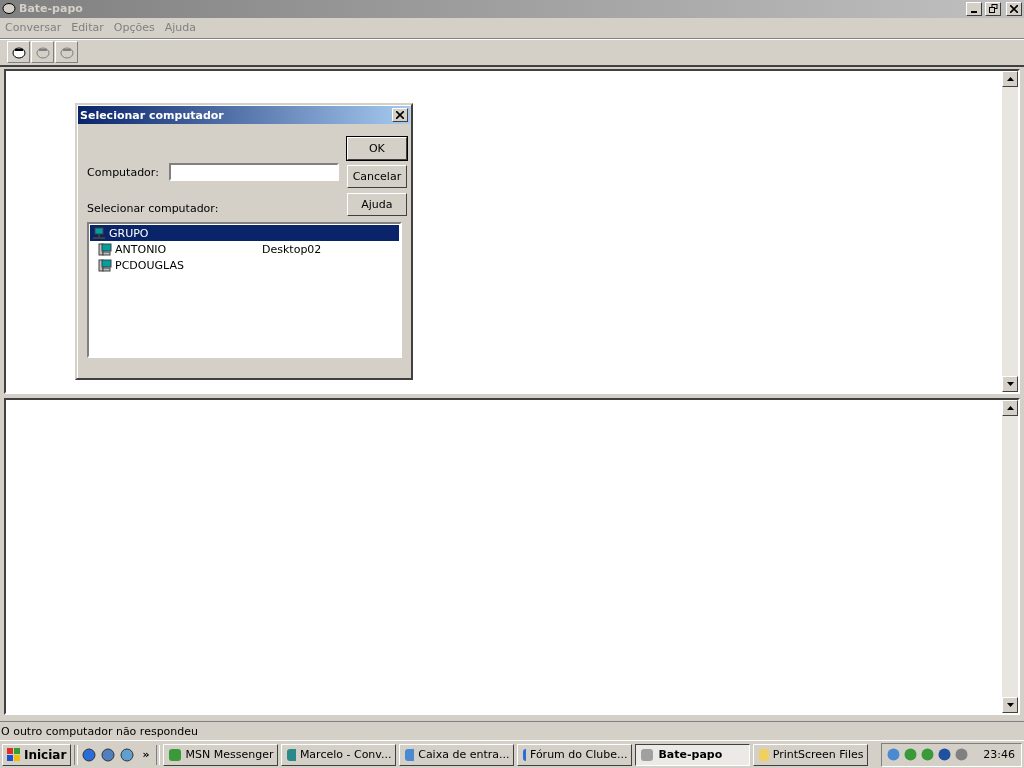 This screenshot has width=1024, height=768. What do you see at coordinates (244, 233) in the screenshot?
I see `tree-item: GRUPO` at bounding box center [244, 233].